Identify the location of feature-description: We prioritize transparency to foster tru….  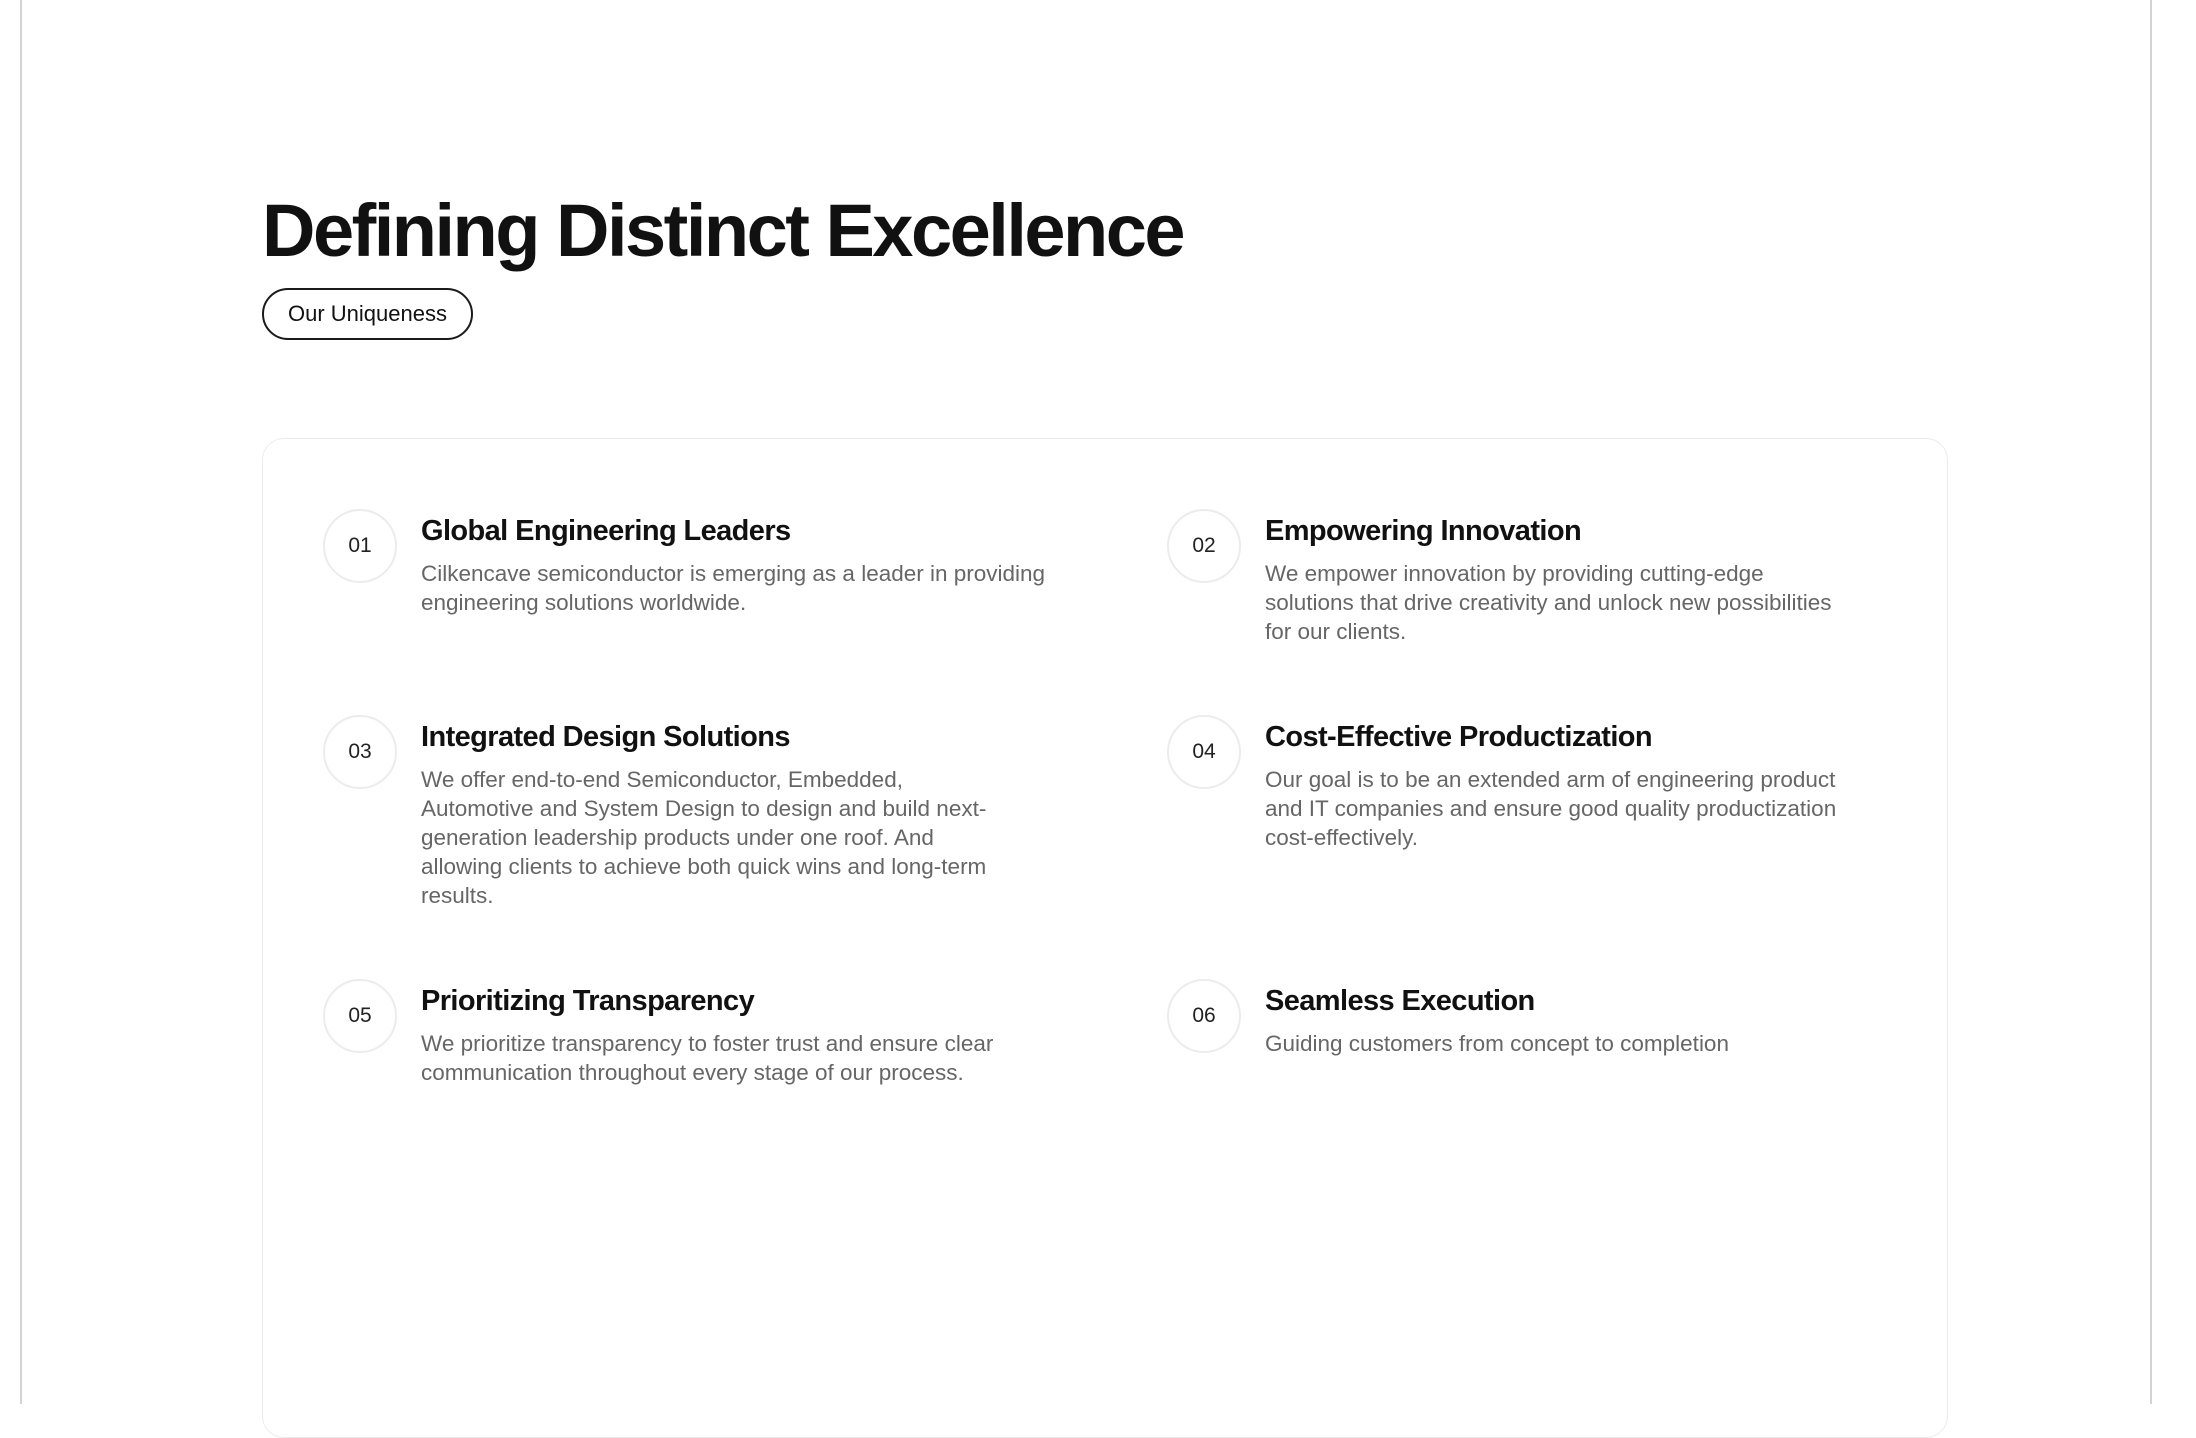
(707, 1058).